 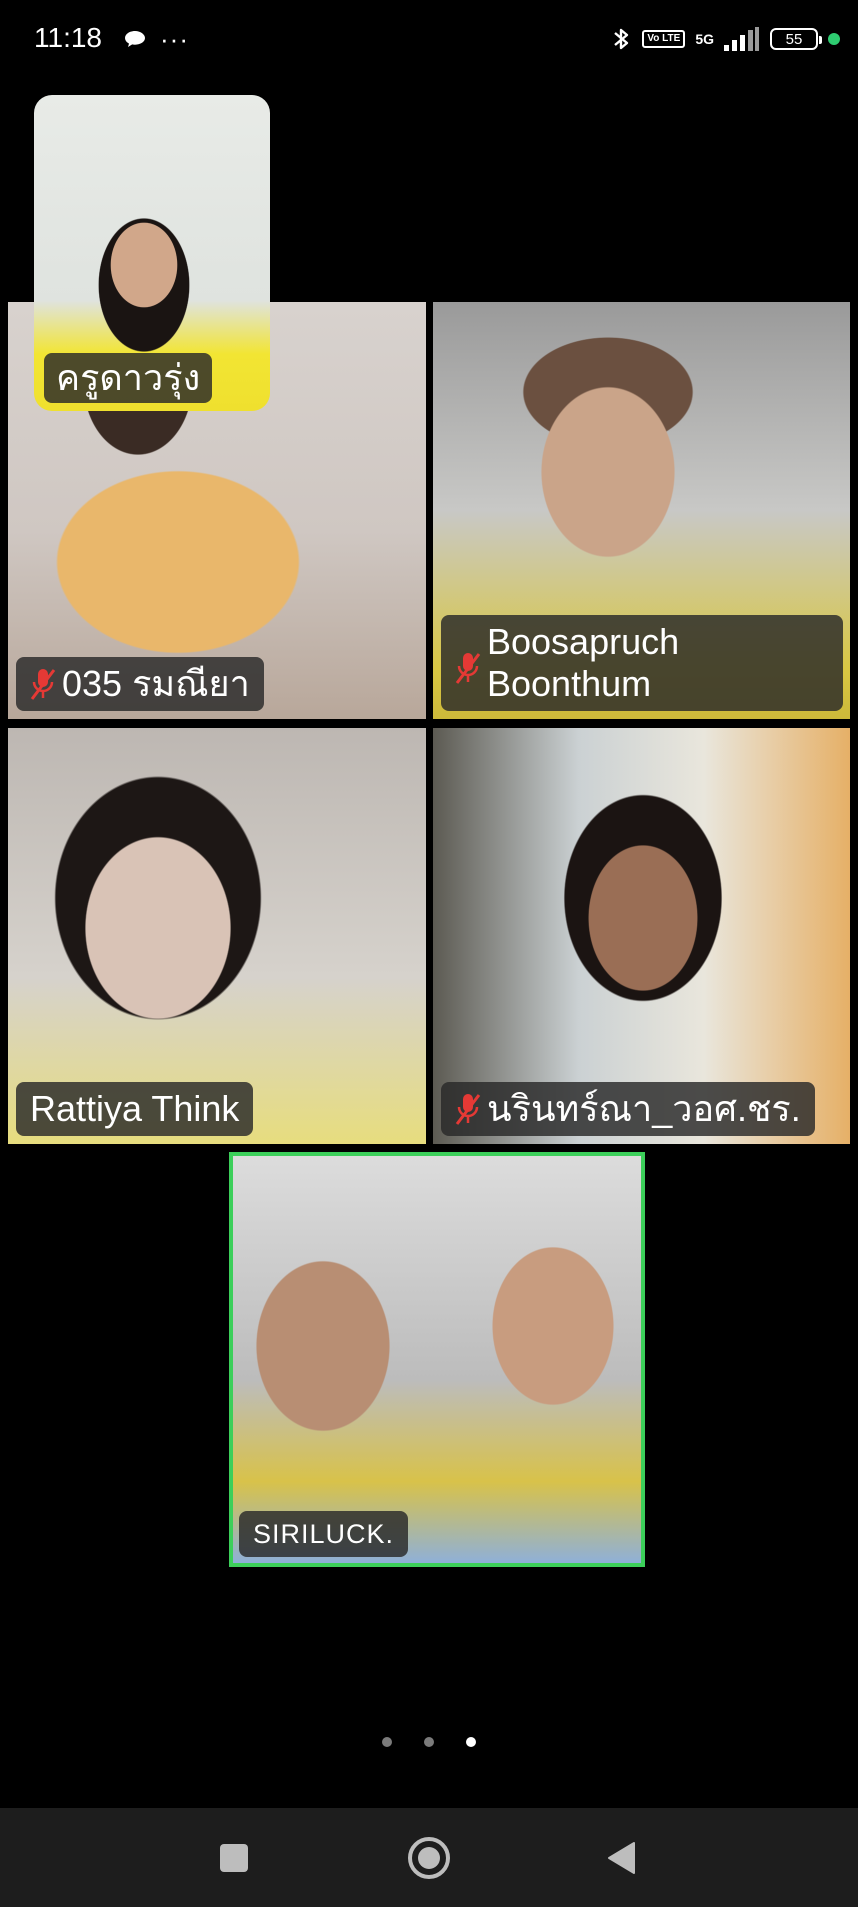 What do you see at coordinates (621, 39) in the screenshot?
I see `bluetooth-icon` at bounding box center [621, 39].